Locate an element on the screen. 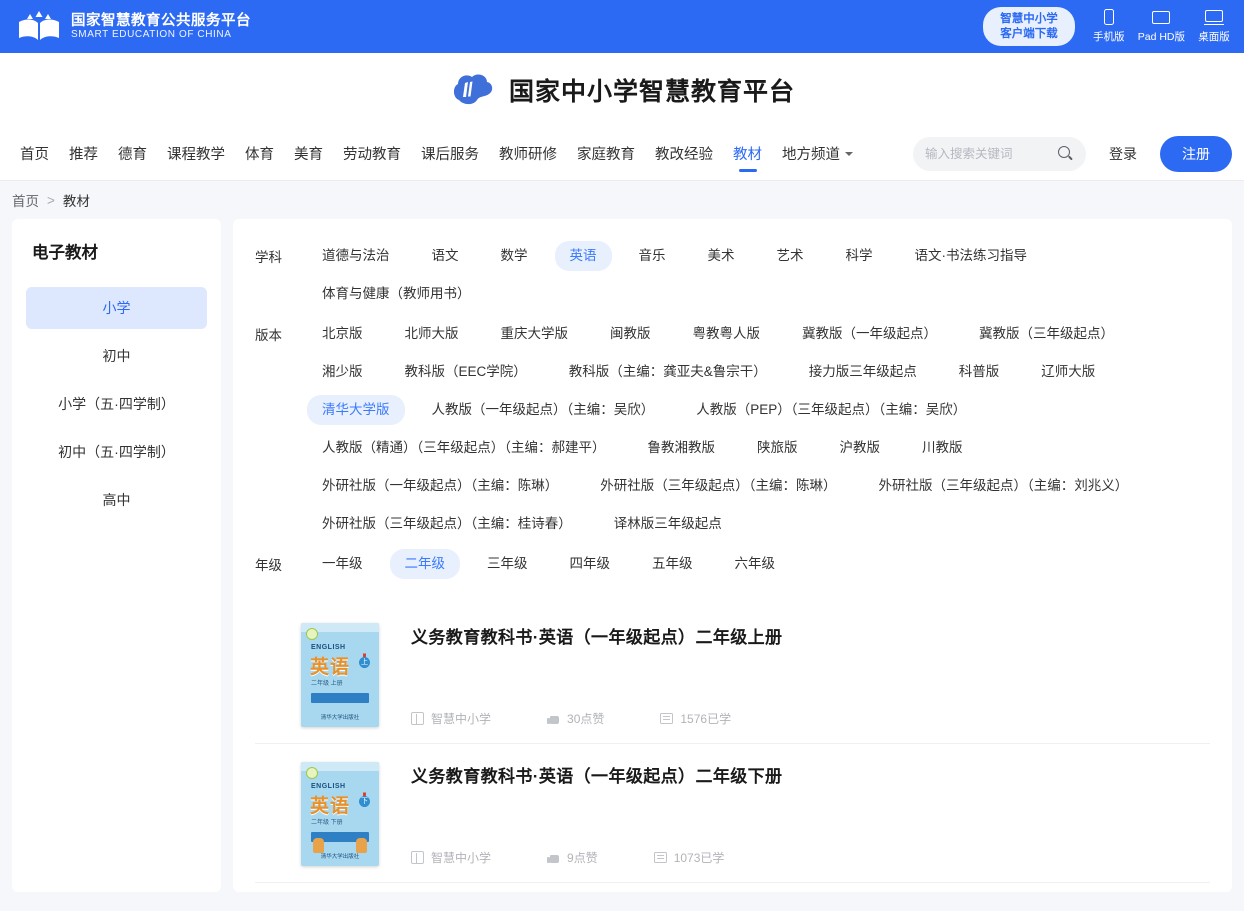  chip-edition-renjiao-jingtong: 人教版（精通）（三年级起点）（主编：郝建平） is located at coordinates (464, 448).